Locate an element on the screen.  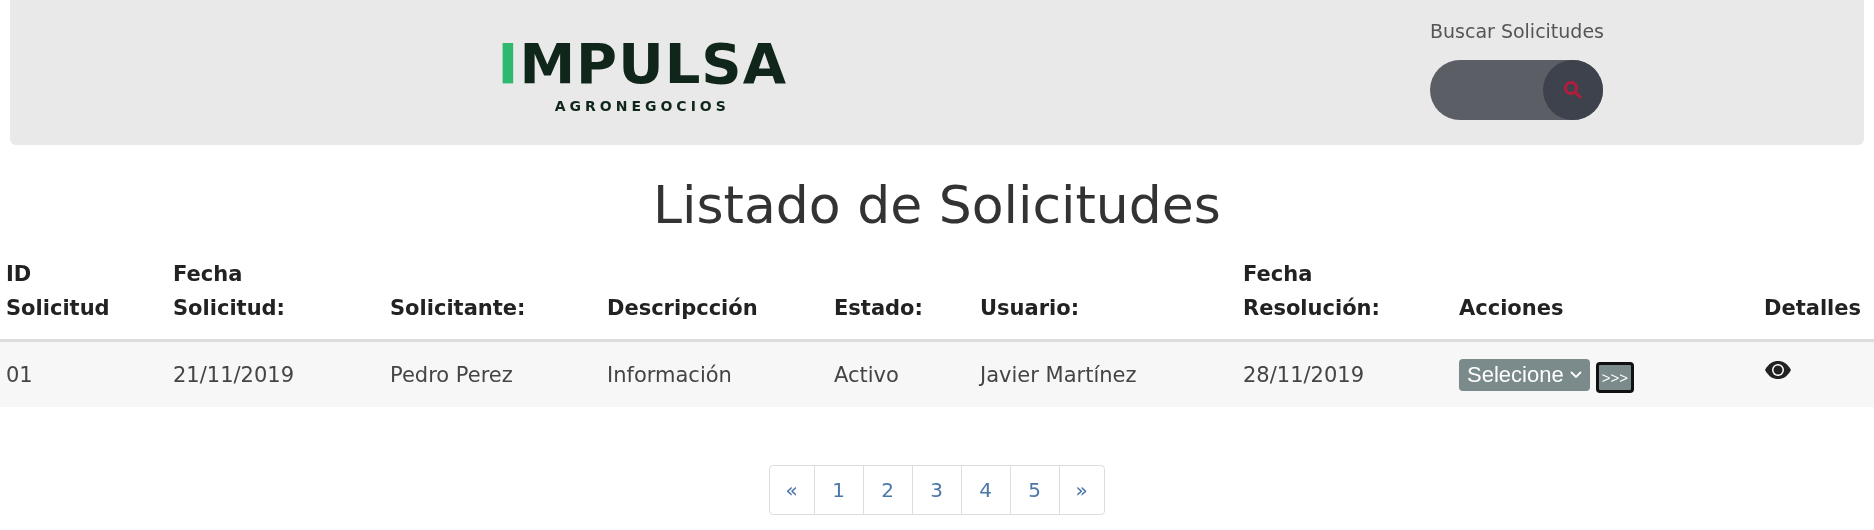
page-title: Listado de Solicitudes is located at coordinates (937, 205).